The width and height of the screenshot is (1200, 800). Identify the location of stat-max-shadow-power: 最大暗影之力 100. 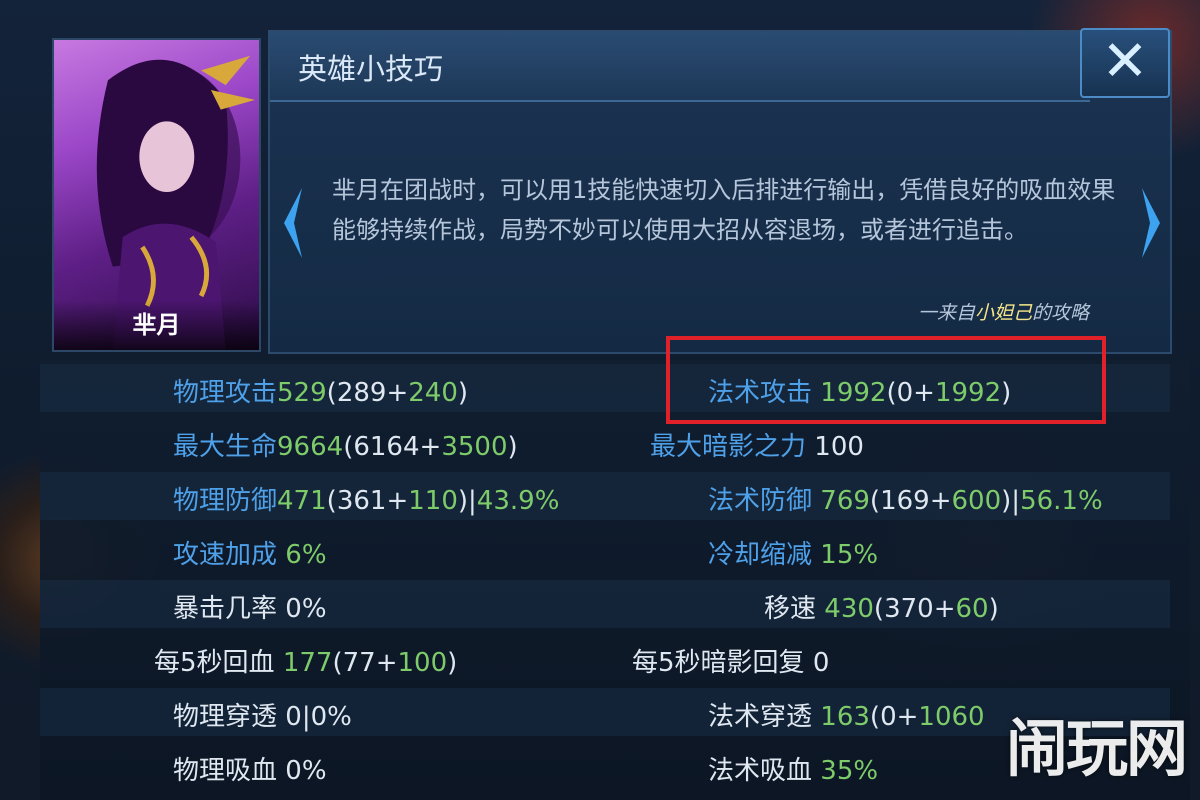
(757, 444).